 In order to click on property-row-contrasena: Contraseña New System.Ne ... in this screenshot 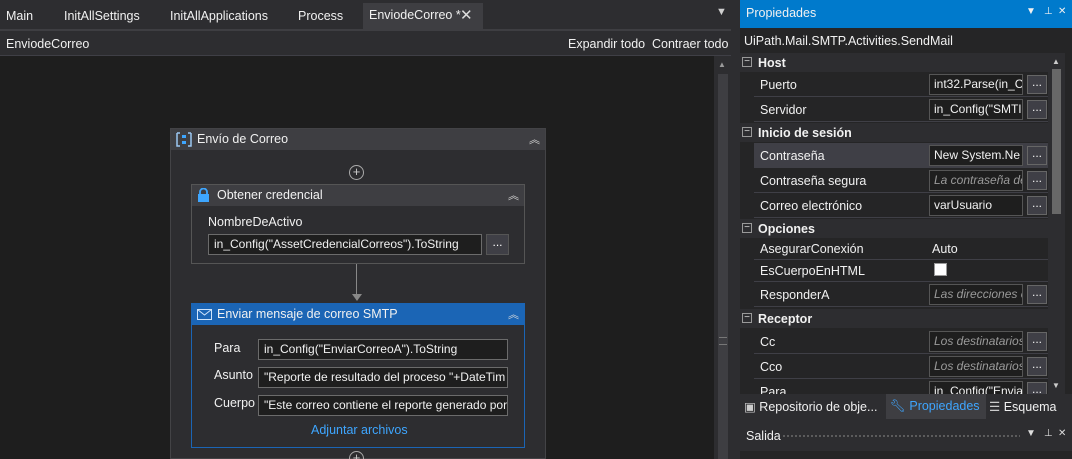, I will do `click(901, 155)`.